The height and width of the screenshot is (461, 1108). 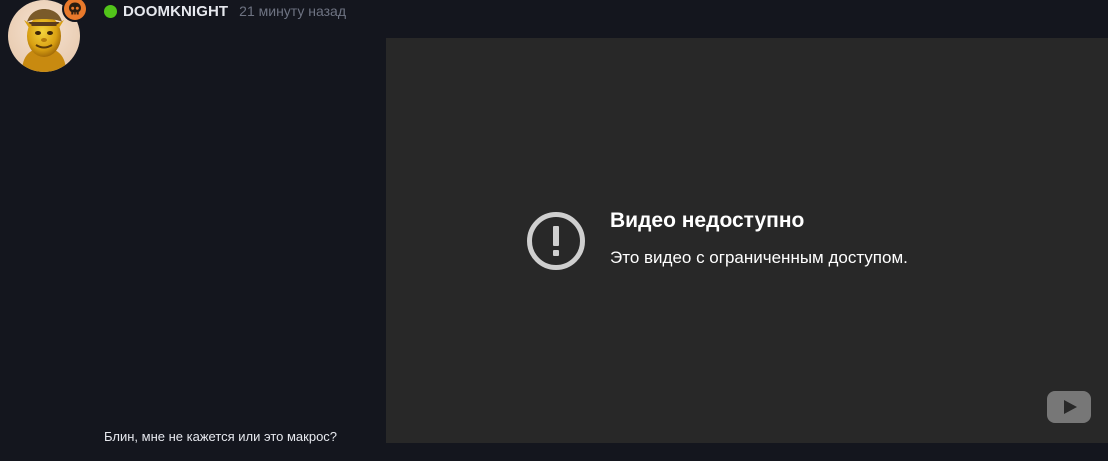 I want to click on video-unavailable-message: Это видео с ограниченным доступом., so click(x=759, y=257).